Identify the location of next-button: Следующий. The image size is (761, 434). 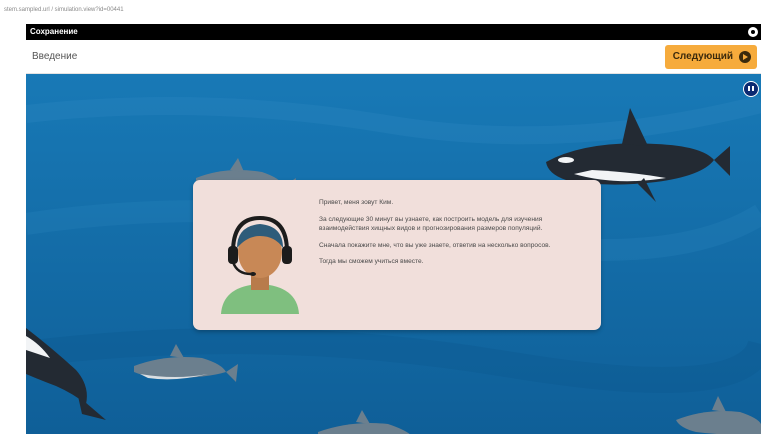
(710, 57).